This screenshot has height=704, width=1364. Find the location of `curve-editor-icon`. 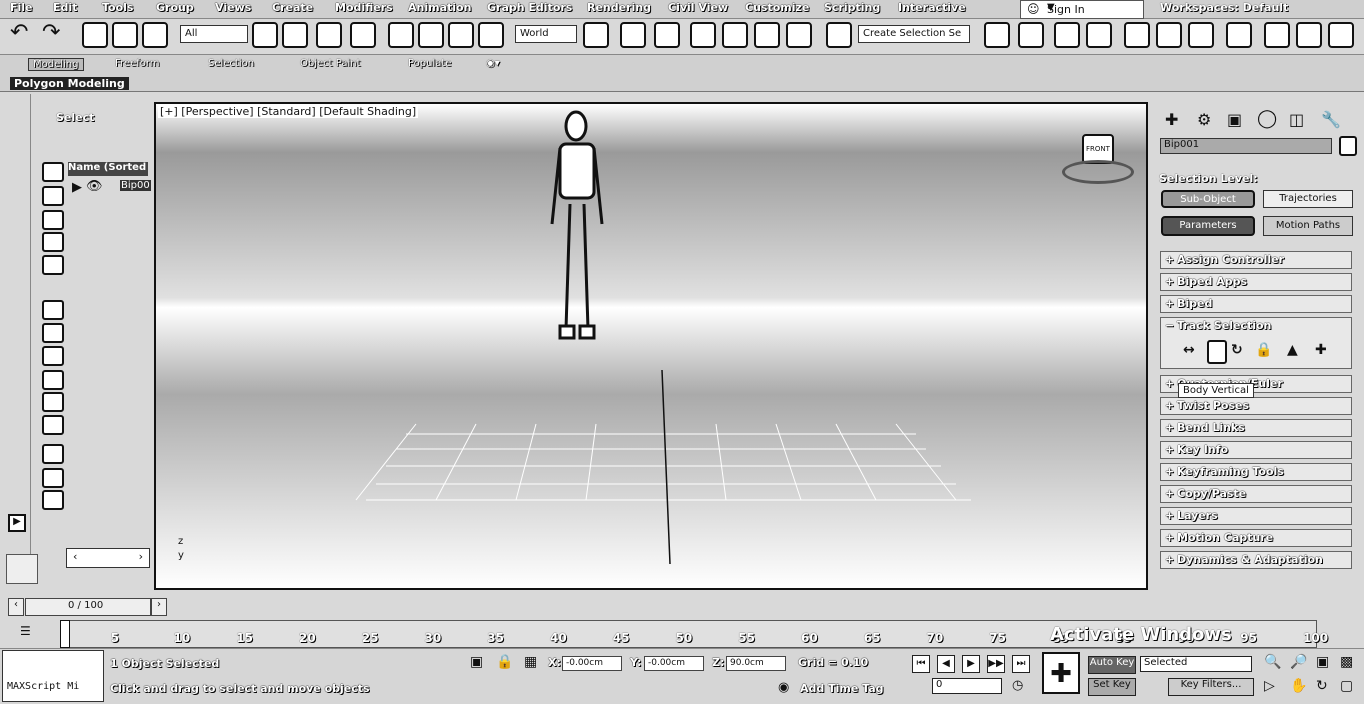

curve-editor-icon is located at coordinates (1169, 35).